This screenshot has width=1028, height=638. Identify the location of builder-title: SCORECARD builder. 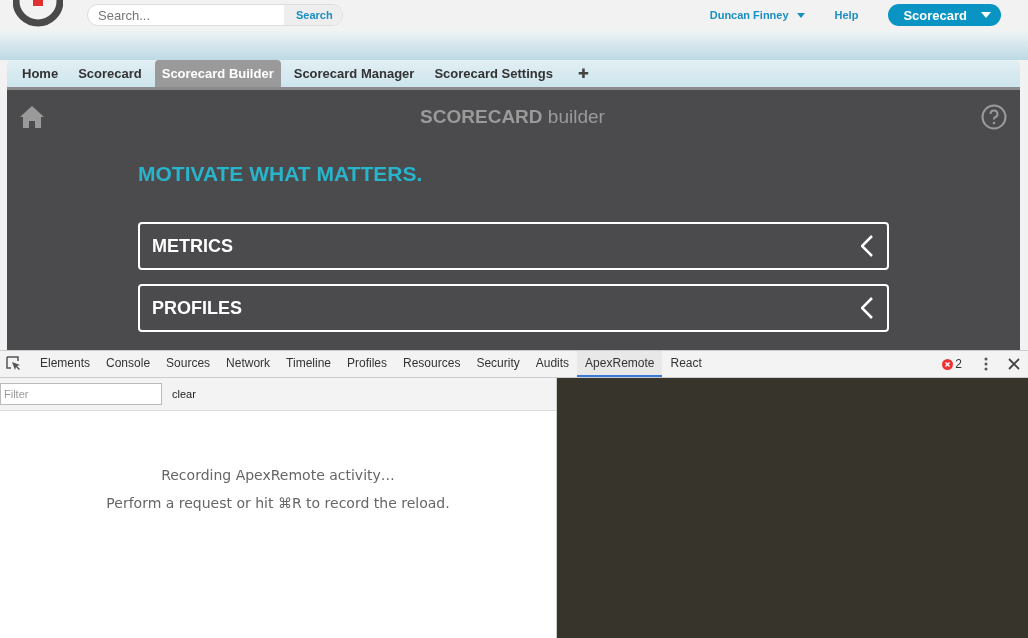
(512, 117).